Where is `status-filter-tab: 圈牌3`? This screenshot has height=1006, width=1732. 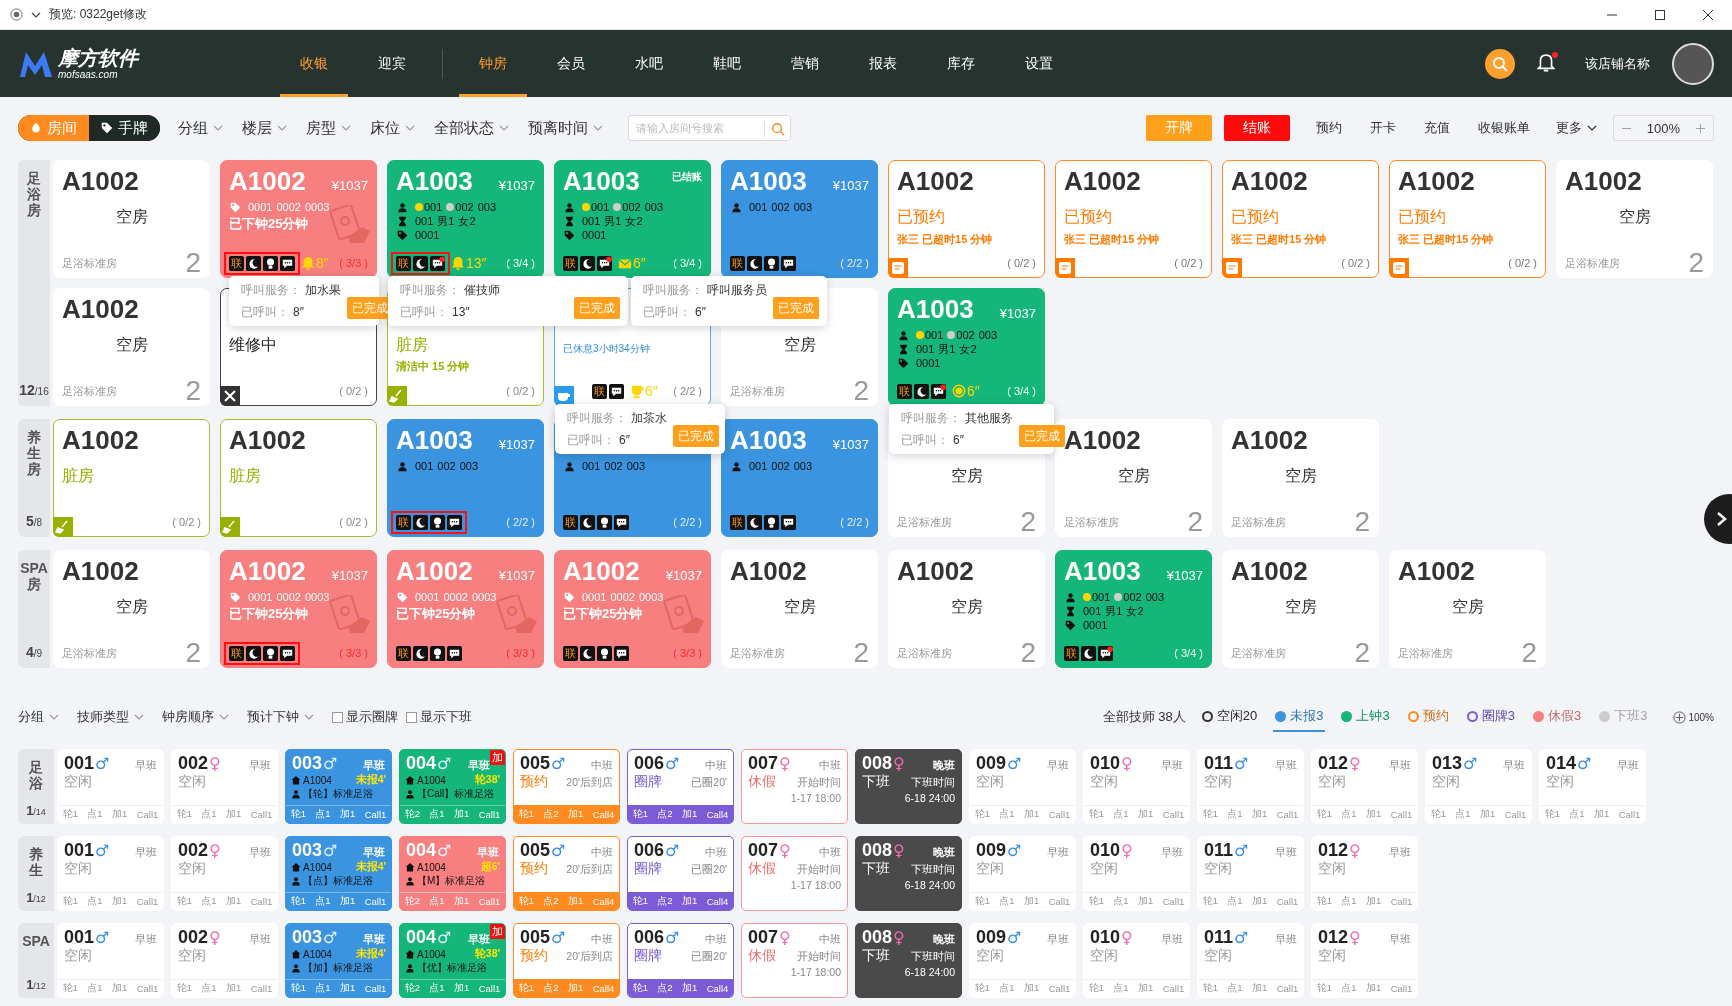
status-filter-tab: 圈牌3 is located at coordinates (1490, 717).